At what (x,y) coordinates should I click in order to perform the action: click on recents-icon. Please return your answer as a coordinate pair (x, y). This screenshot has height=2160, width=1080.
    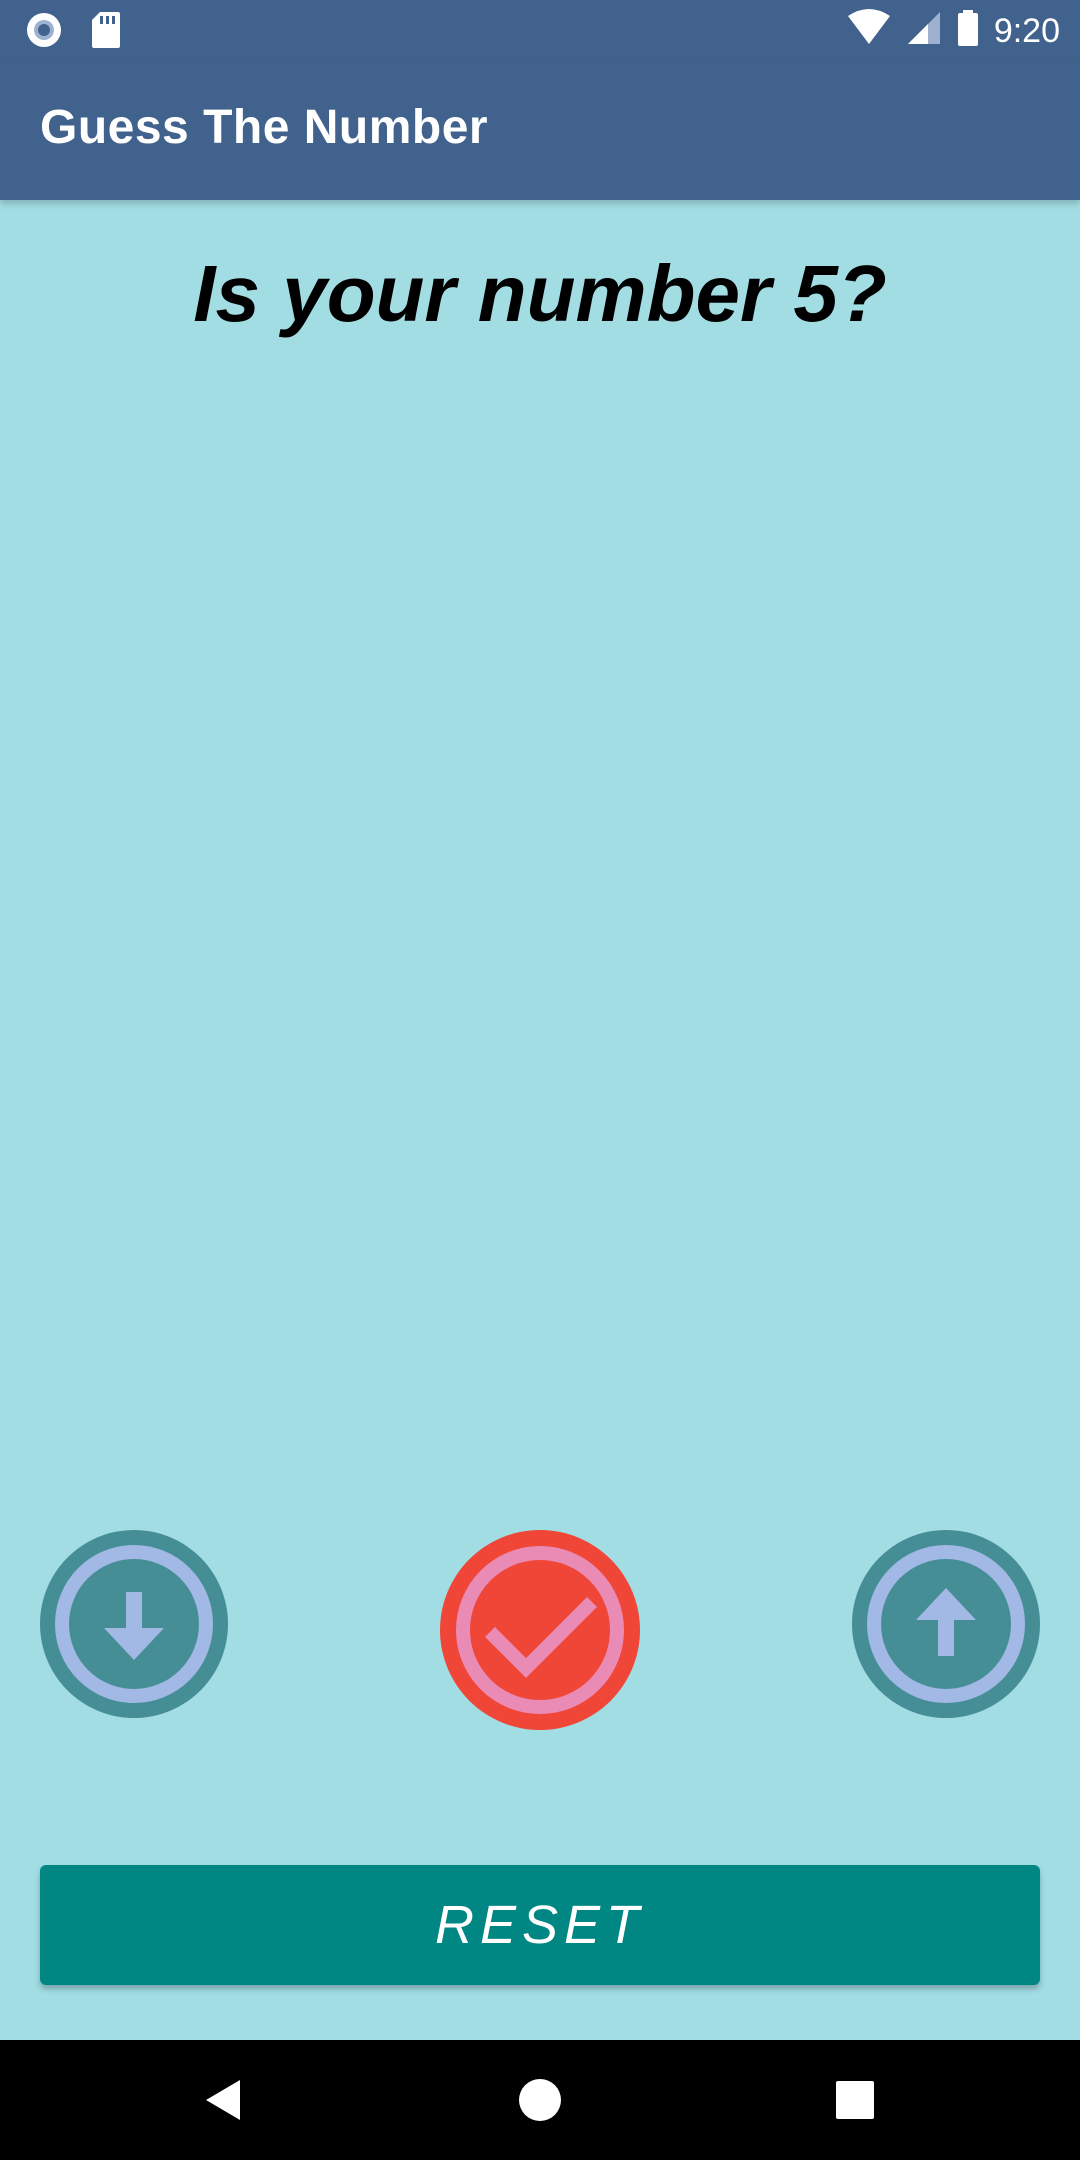
    Looking at the image, I should click on (855, 2100).